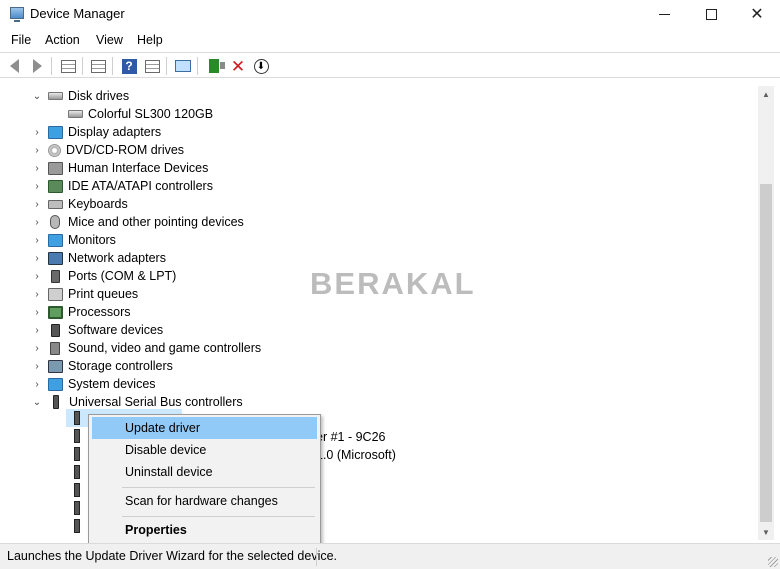 This screenshot has height=569, width=780. I want to click on tree-item-sound-controllers: Sound, video and game controllers, so click(154, 348).